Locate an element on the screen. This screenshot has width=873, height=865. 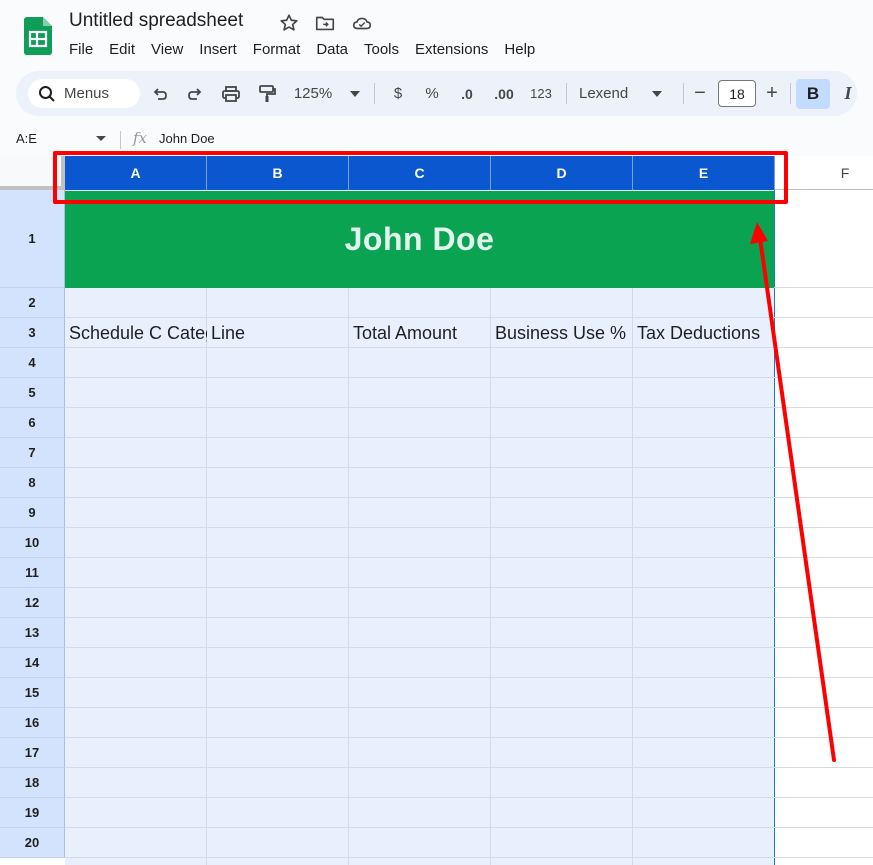
undo-icon is located at coordinates (160, 93).